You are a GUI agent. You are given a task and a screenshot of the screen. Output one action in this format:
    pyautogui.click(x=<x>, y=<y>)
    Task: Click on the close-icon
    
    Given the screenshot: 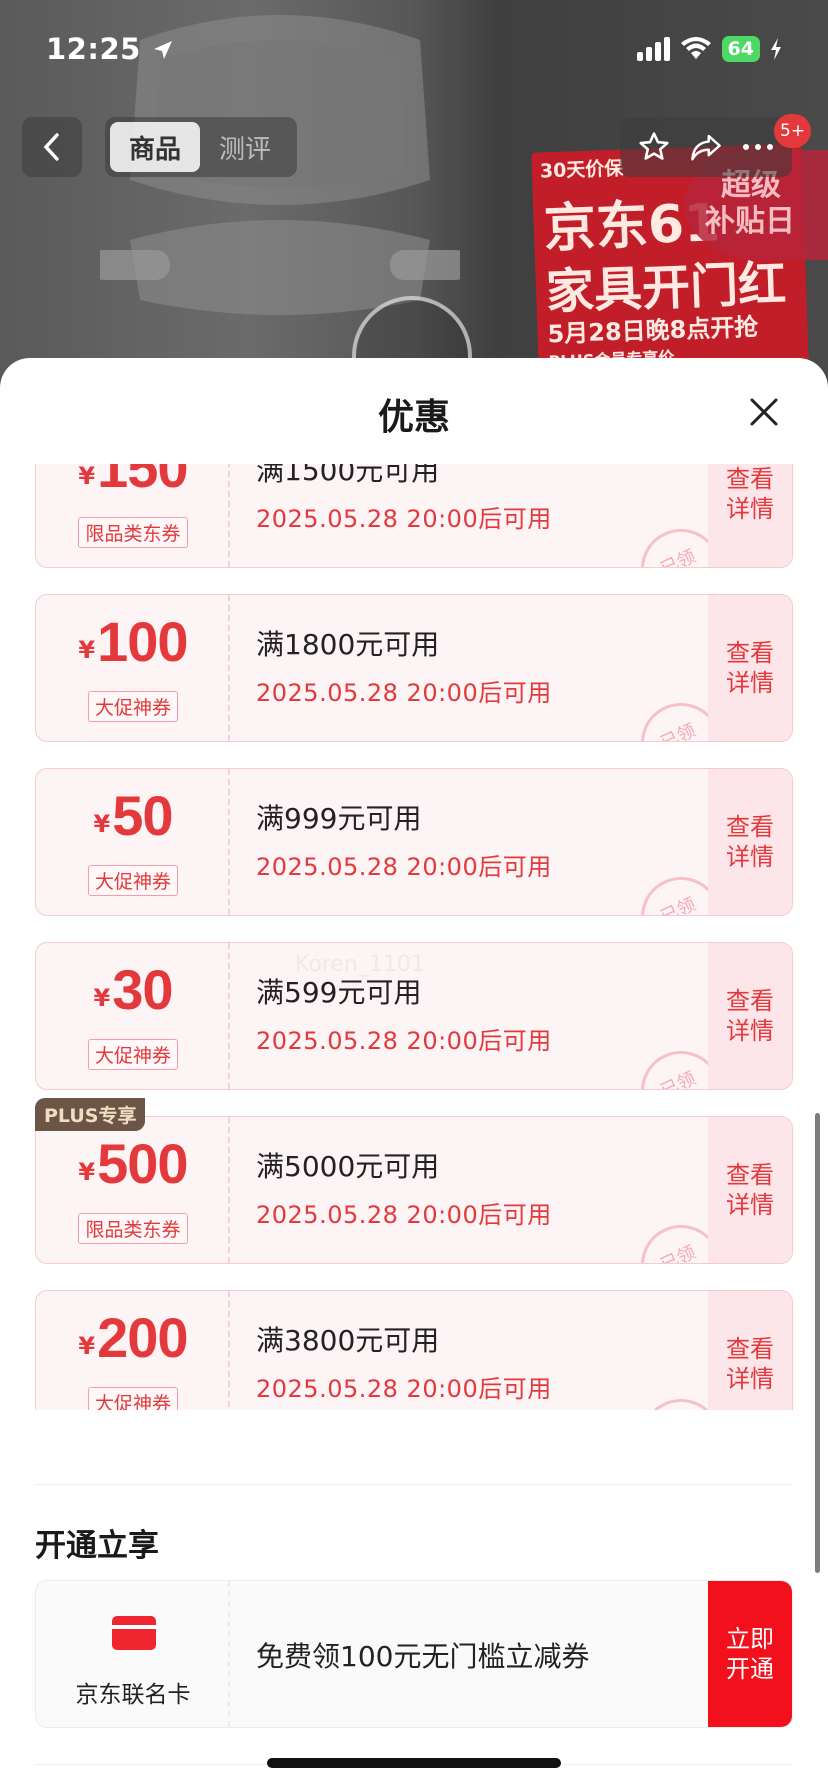 What is the action you would take?
    pyautogui.click(x=764, y=412)
    